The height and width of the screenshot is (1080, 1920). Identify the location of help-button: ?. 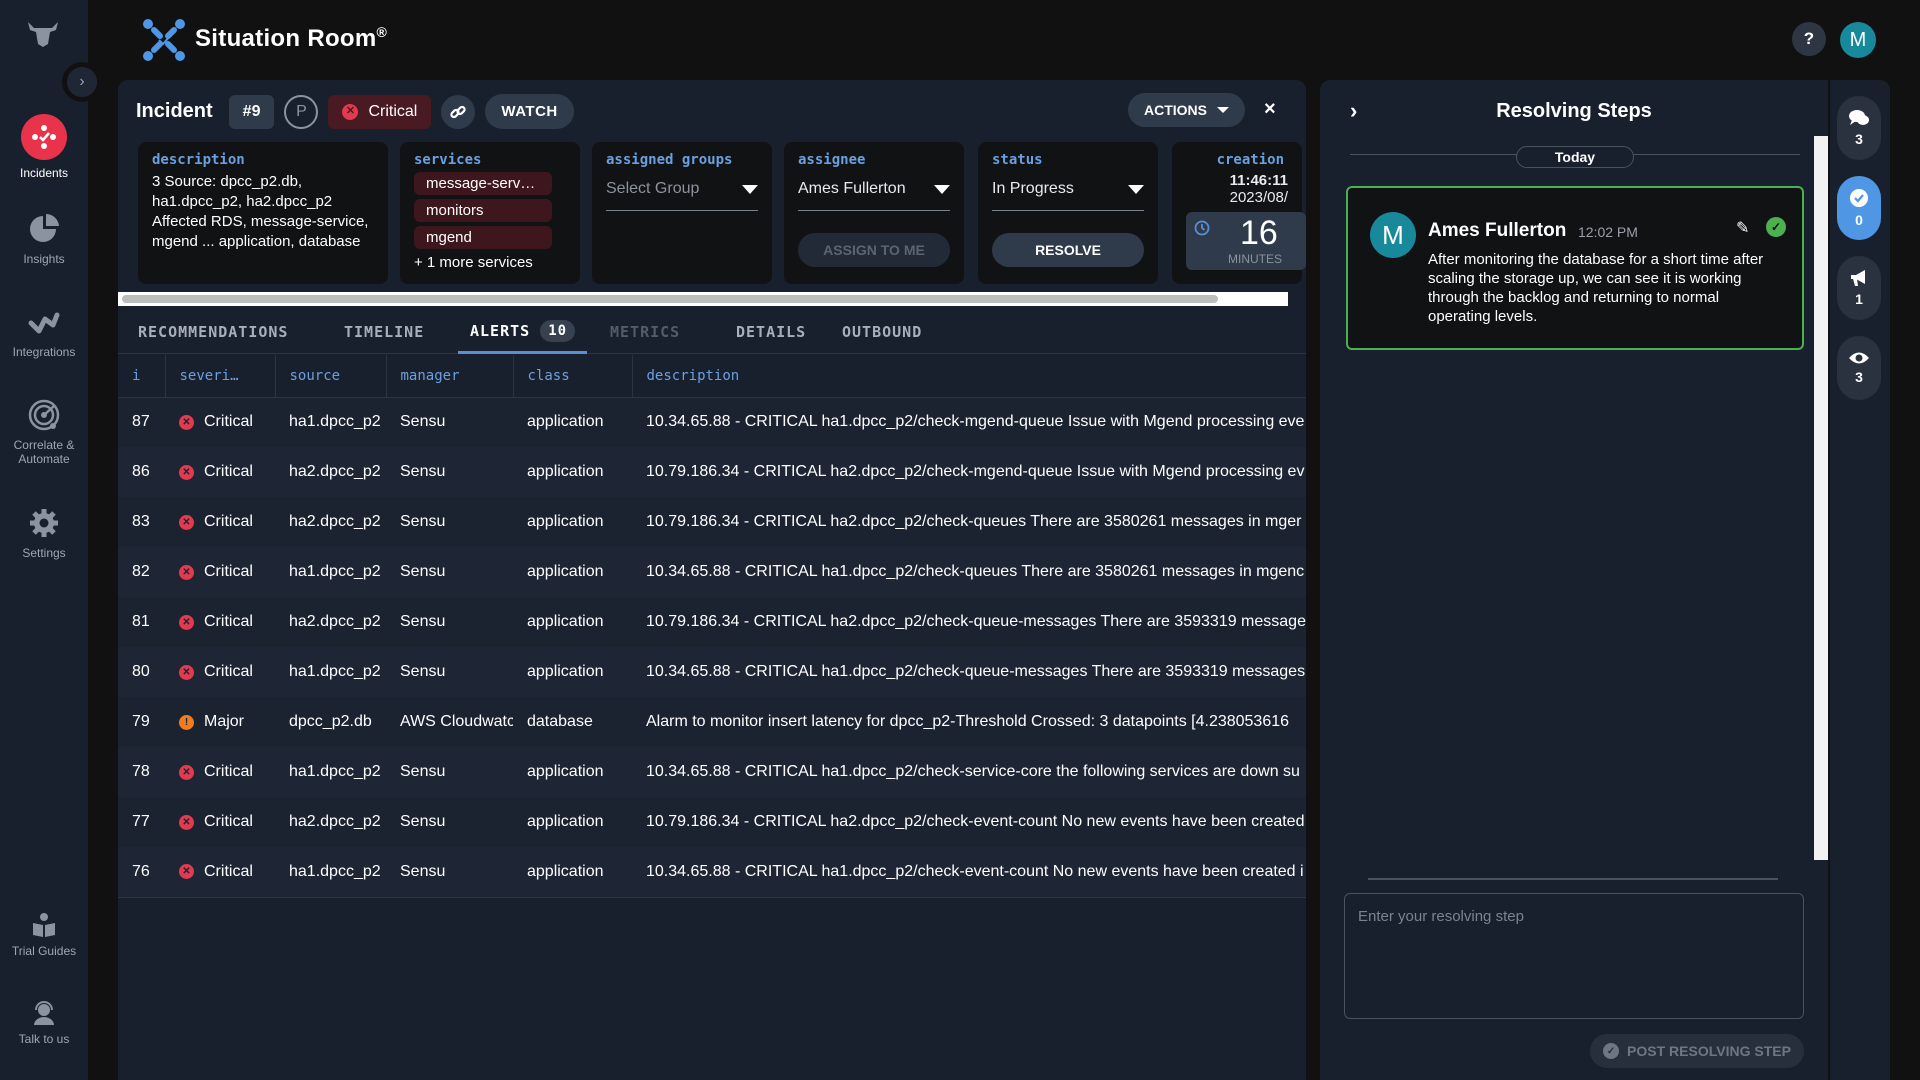
(1809, 39).